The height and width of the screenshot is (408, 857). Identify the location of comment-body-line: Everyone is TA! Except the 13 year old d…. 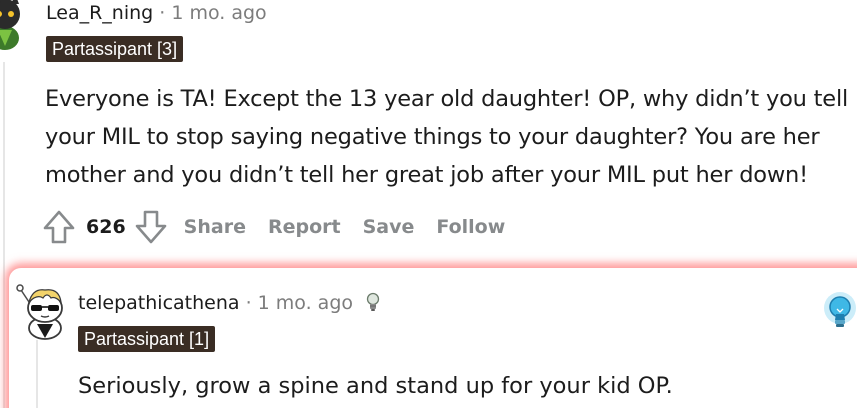
(447, 99).